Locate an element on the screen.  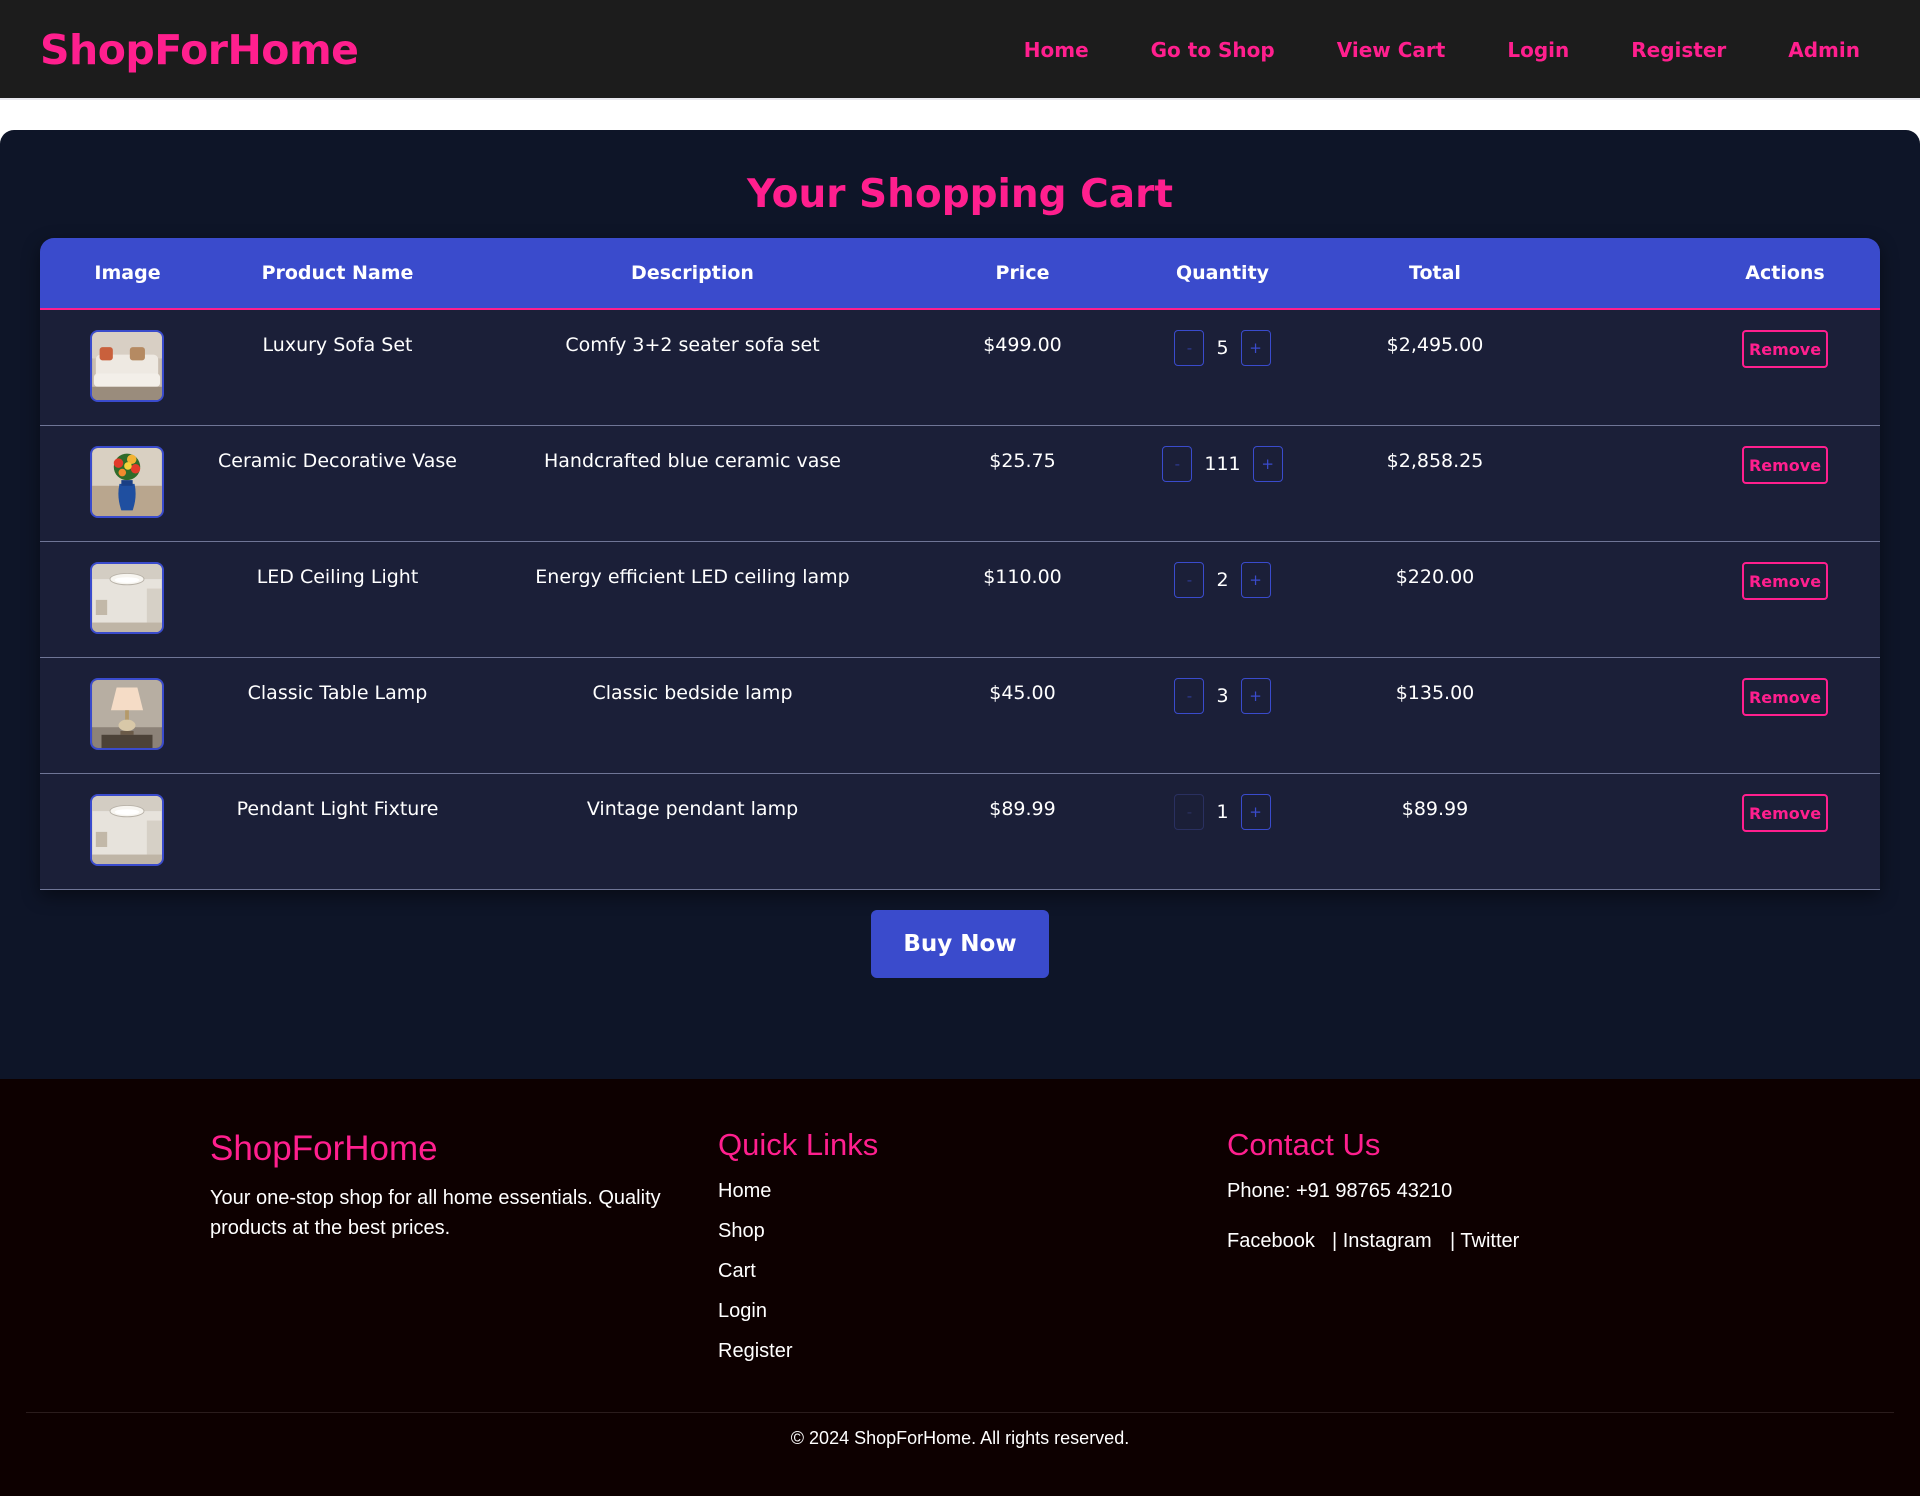
product-name: Classic Table Lamp is located at coordinates (337, 693).